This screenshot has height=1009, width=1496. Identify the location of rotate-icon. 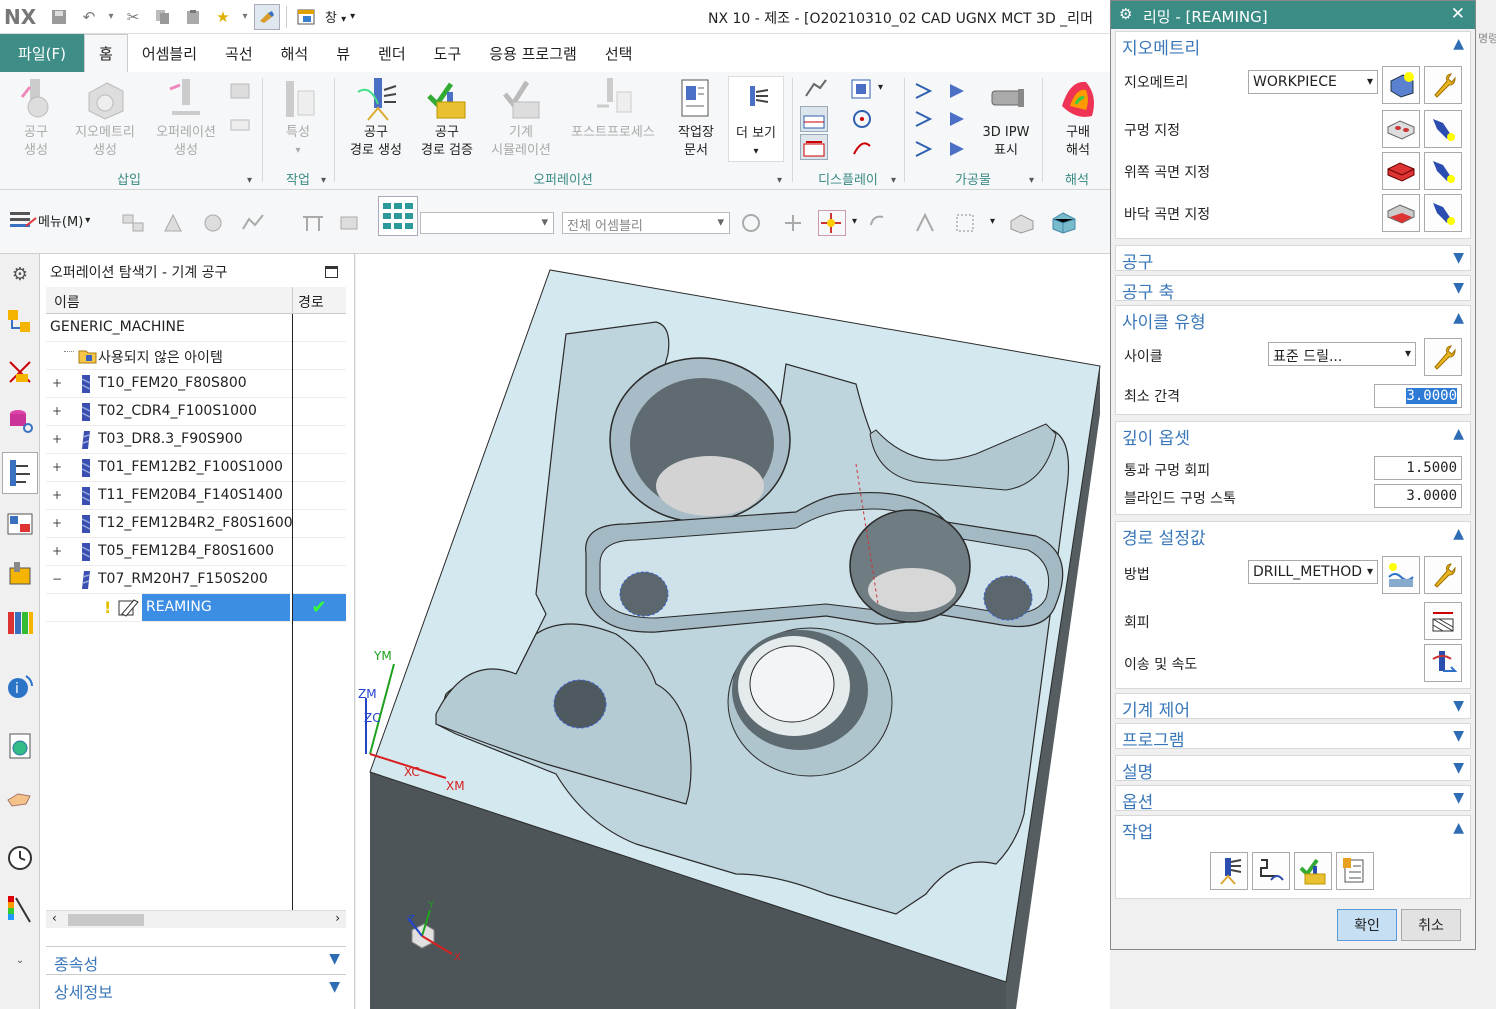
(880, 223).